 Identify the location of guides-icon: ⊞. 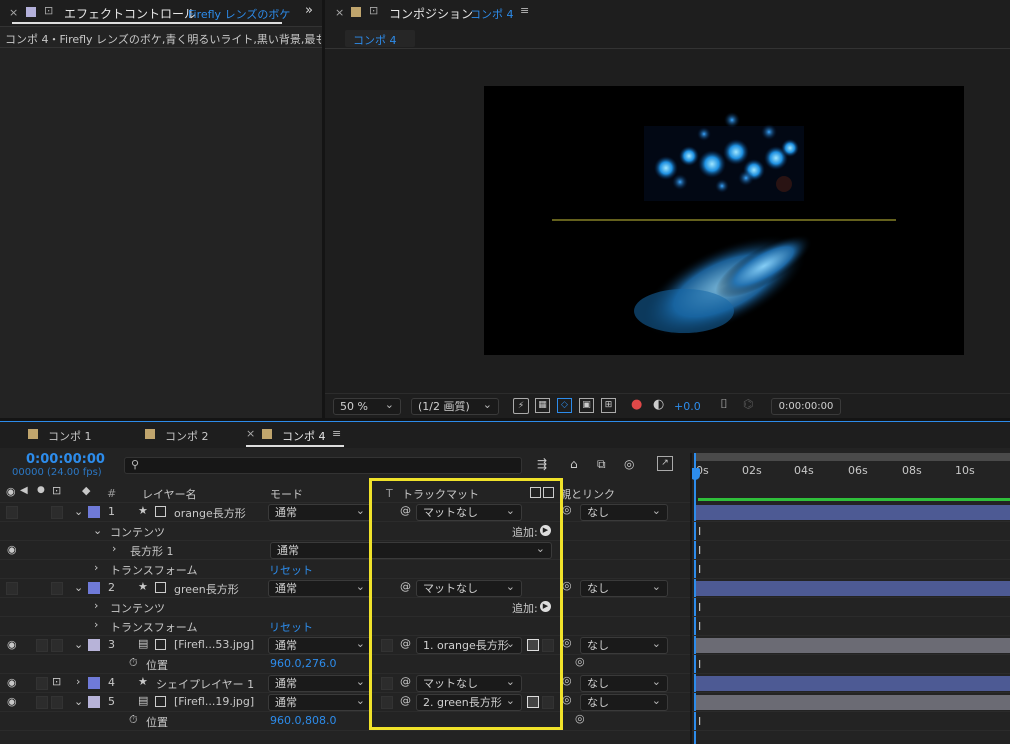
(608, 405).